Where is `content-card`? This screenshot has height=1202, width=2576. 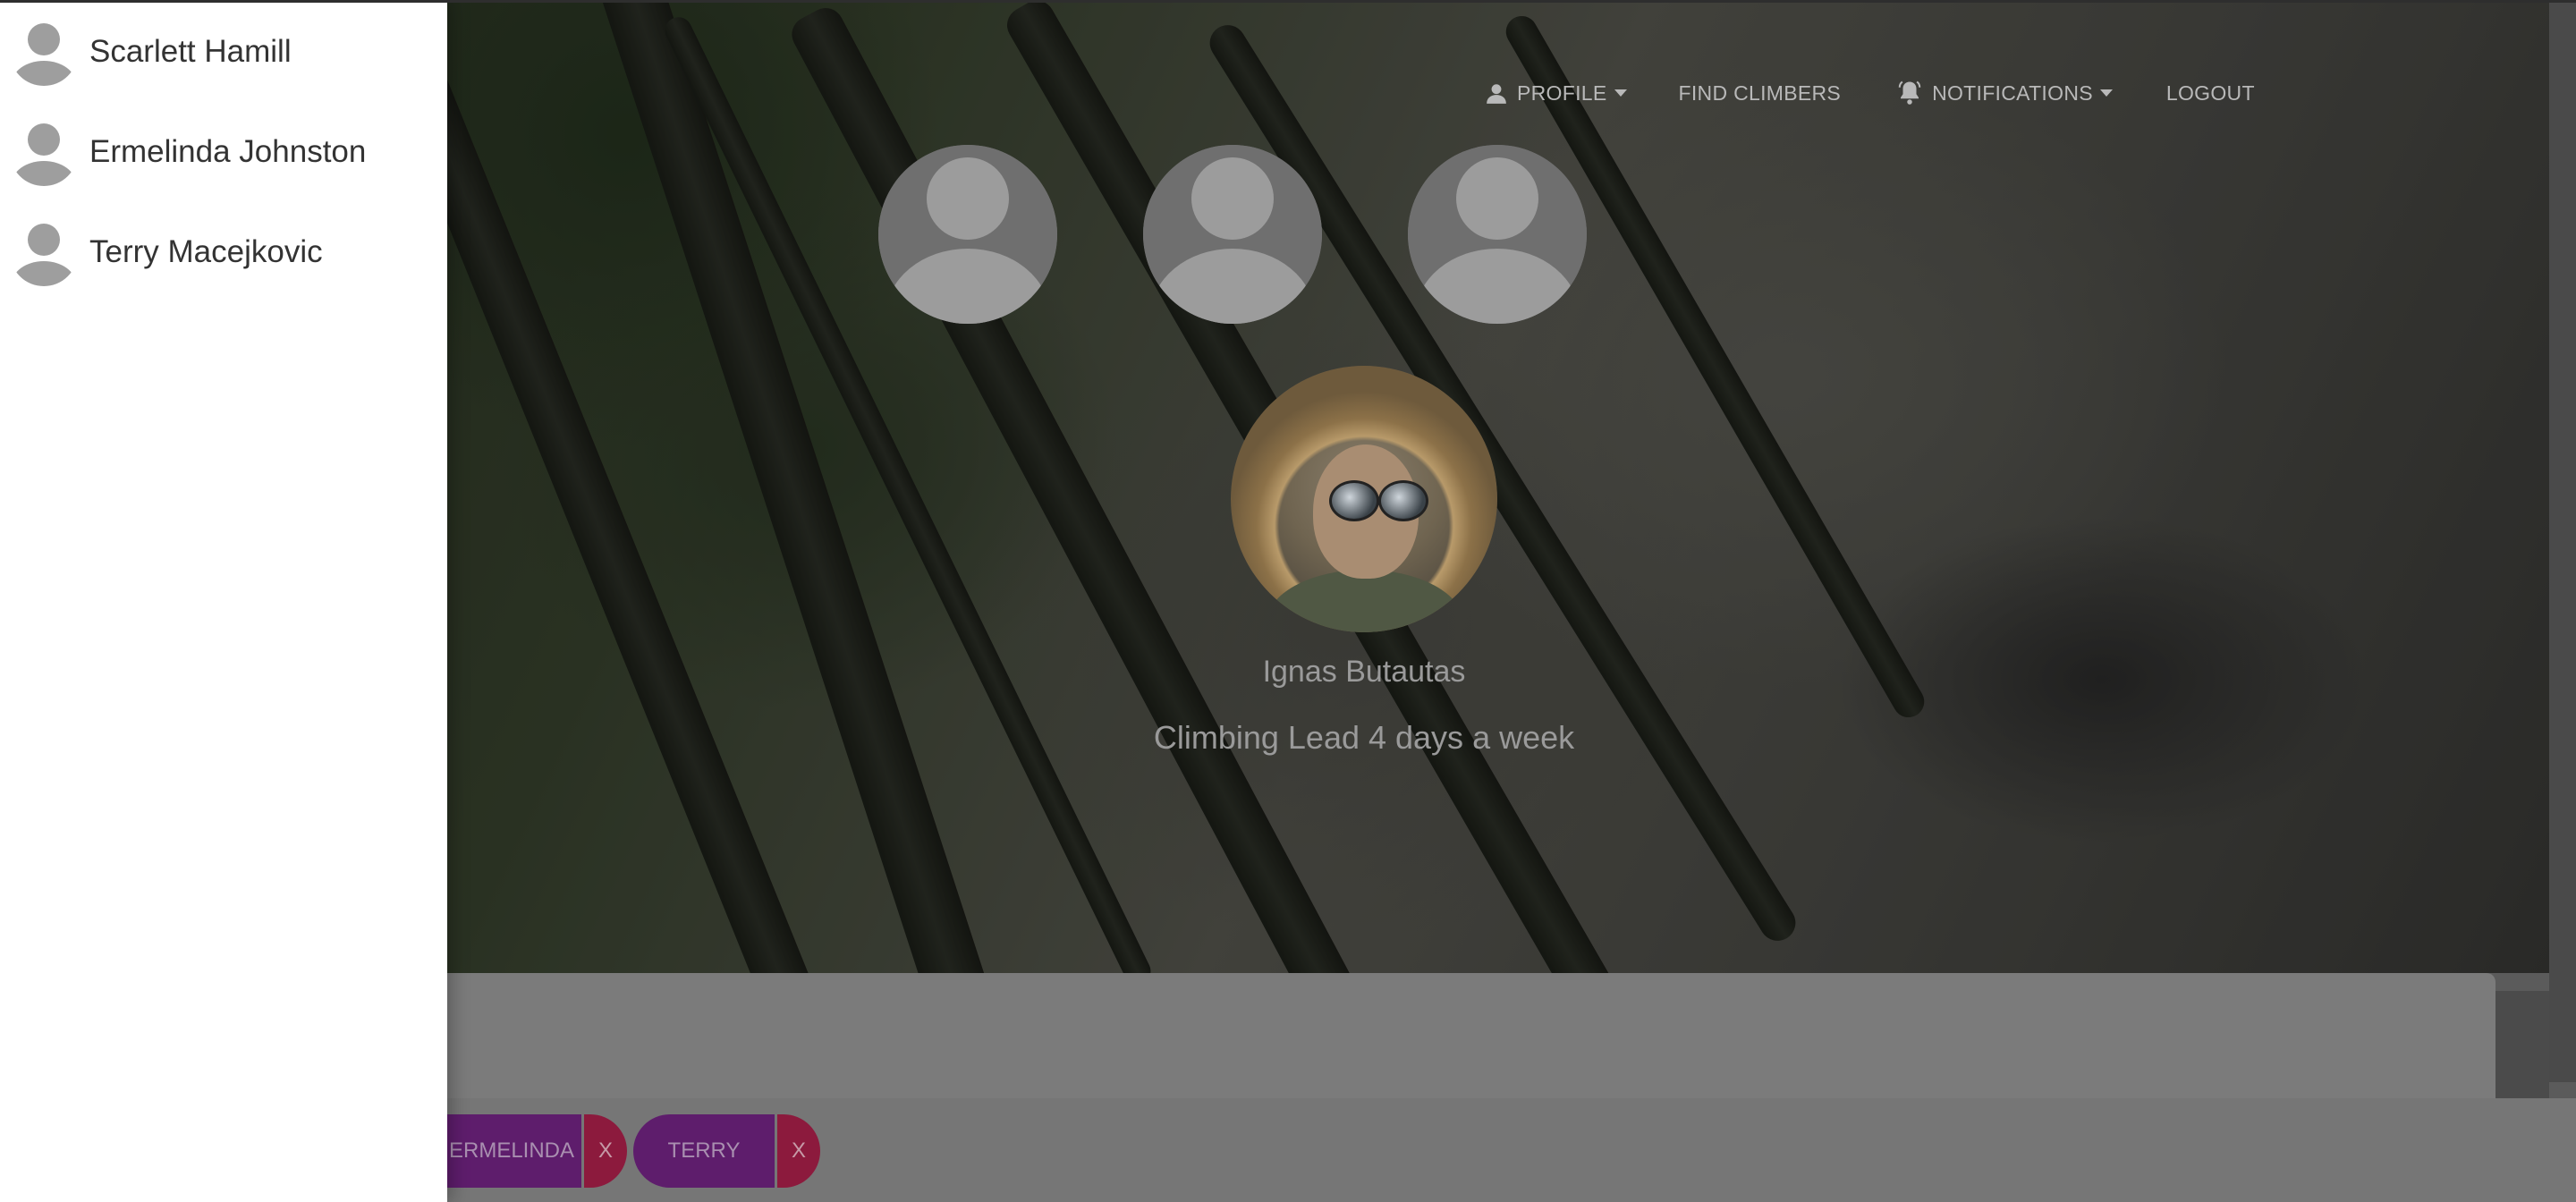 content-card is located at coordinates (1471, 1036).